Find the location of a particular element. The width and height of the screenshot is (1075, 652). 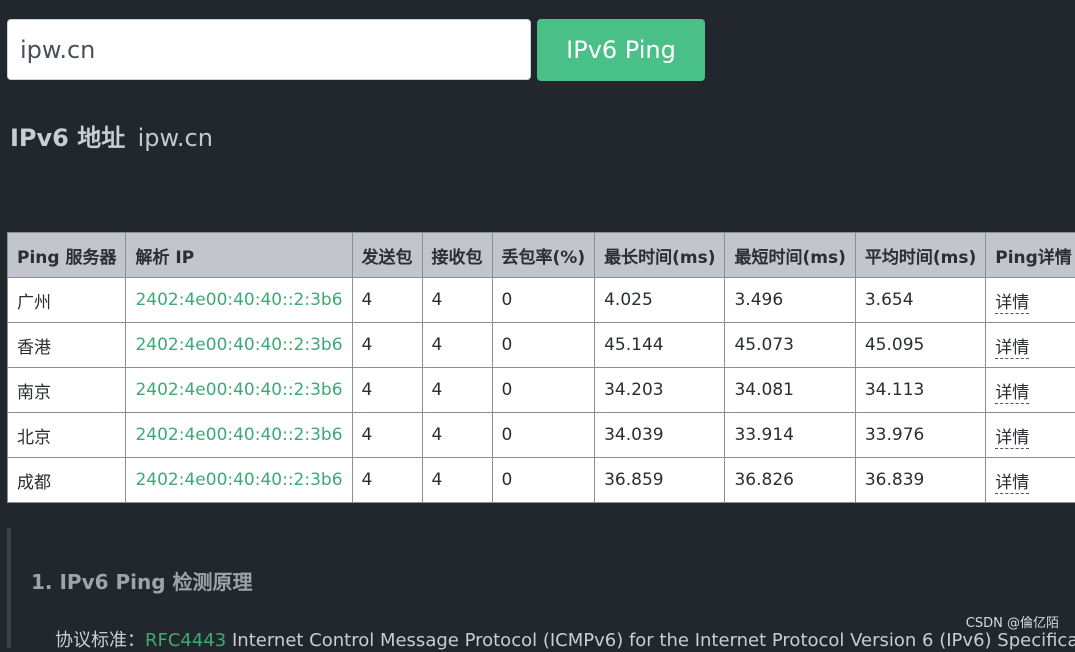

cell-avg: 45.095 is located at coordinates (920, 345).